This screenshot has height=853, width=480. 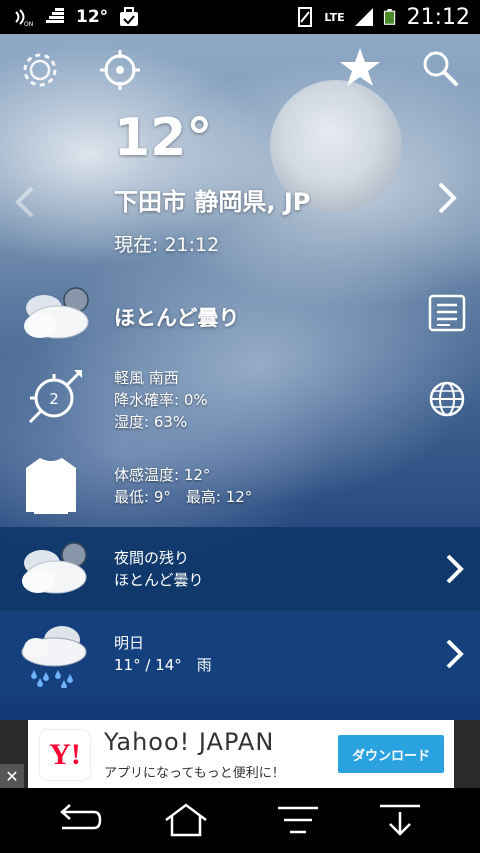 I want to click on forecast-tonight-row: 夜間の残り ほとんど曇り, so click(x=240, y=569).